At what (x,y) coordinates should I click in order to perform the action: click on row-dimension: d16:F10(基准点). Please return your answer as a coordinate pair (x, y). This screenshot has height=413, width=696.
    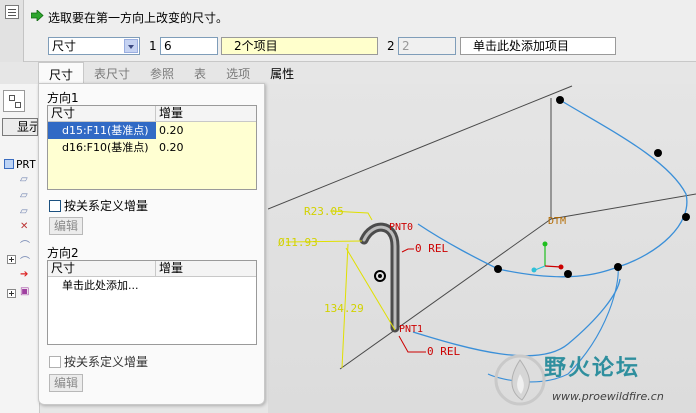
    Looking at the image, I should click on (102, 147).